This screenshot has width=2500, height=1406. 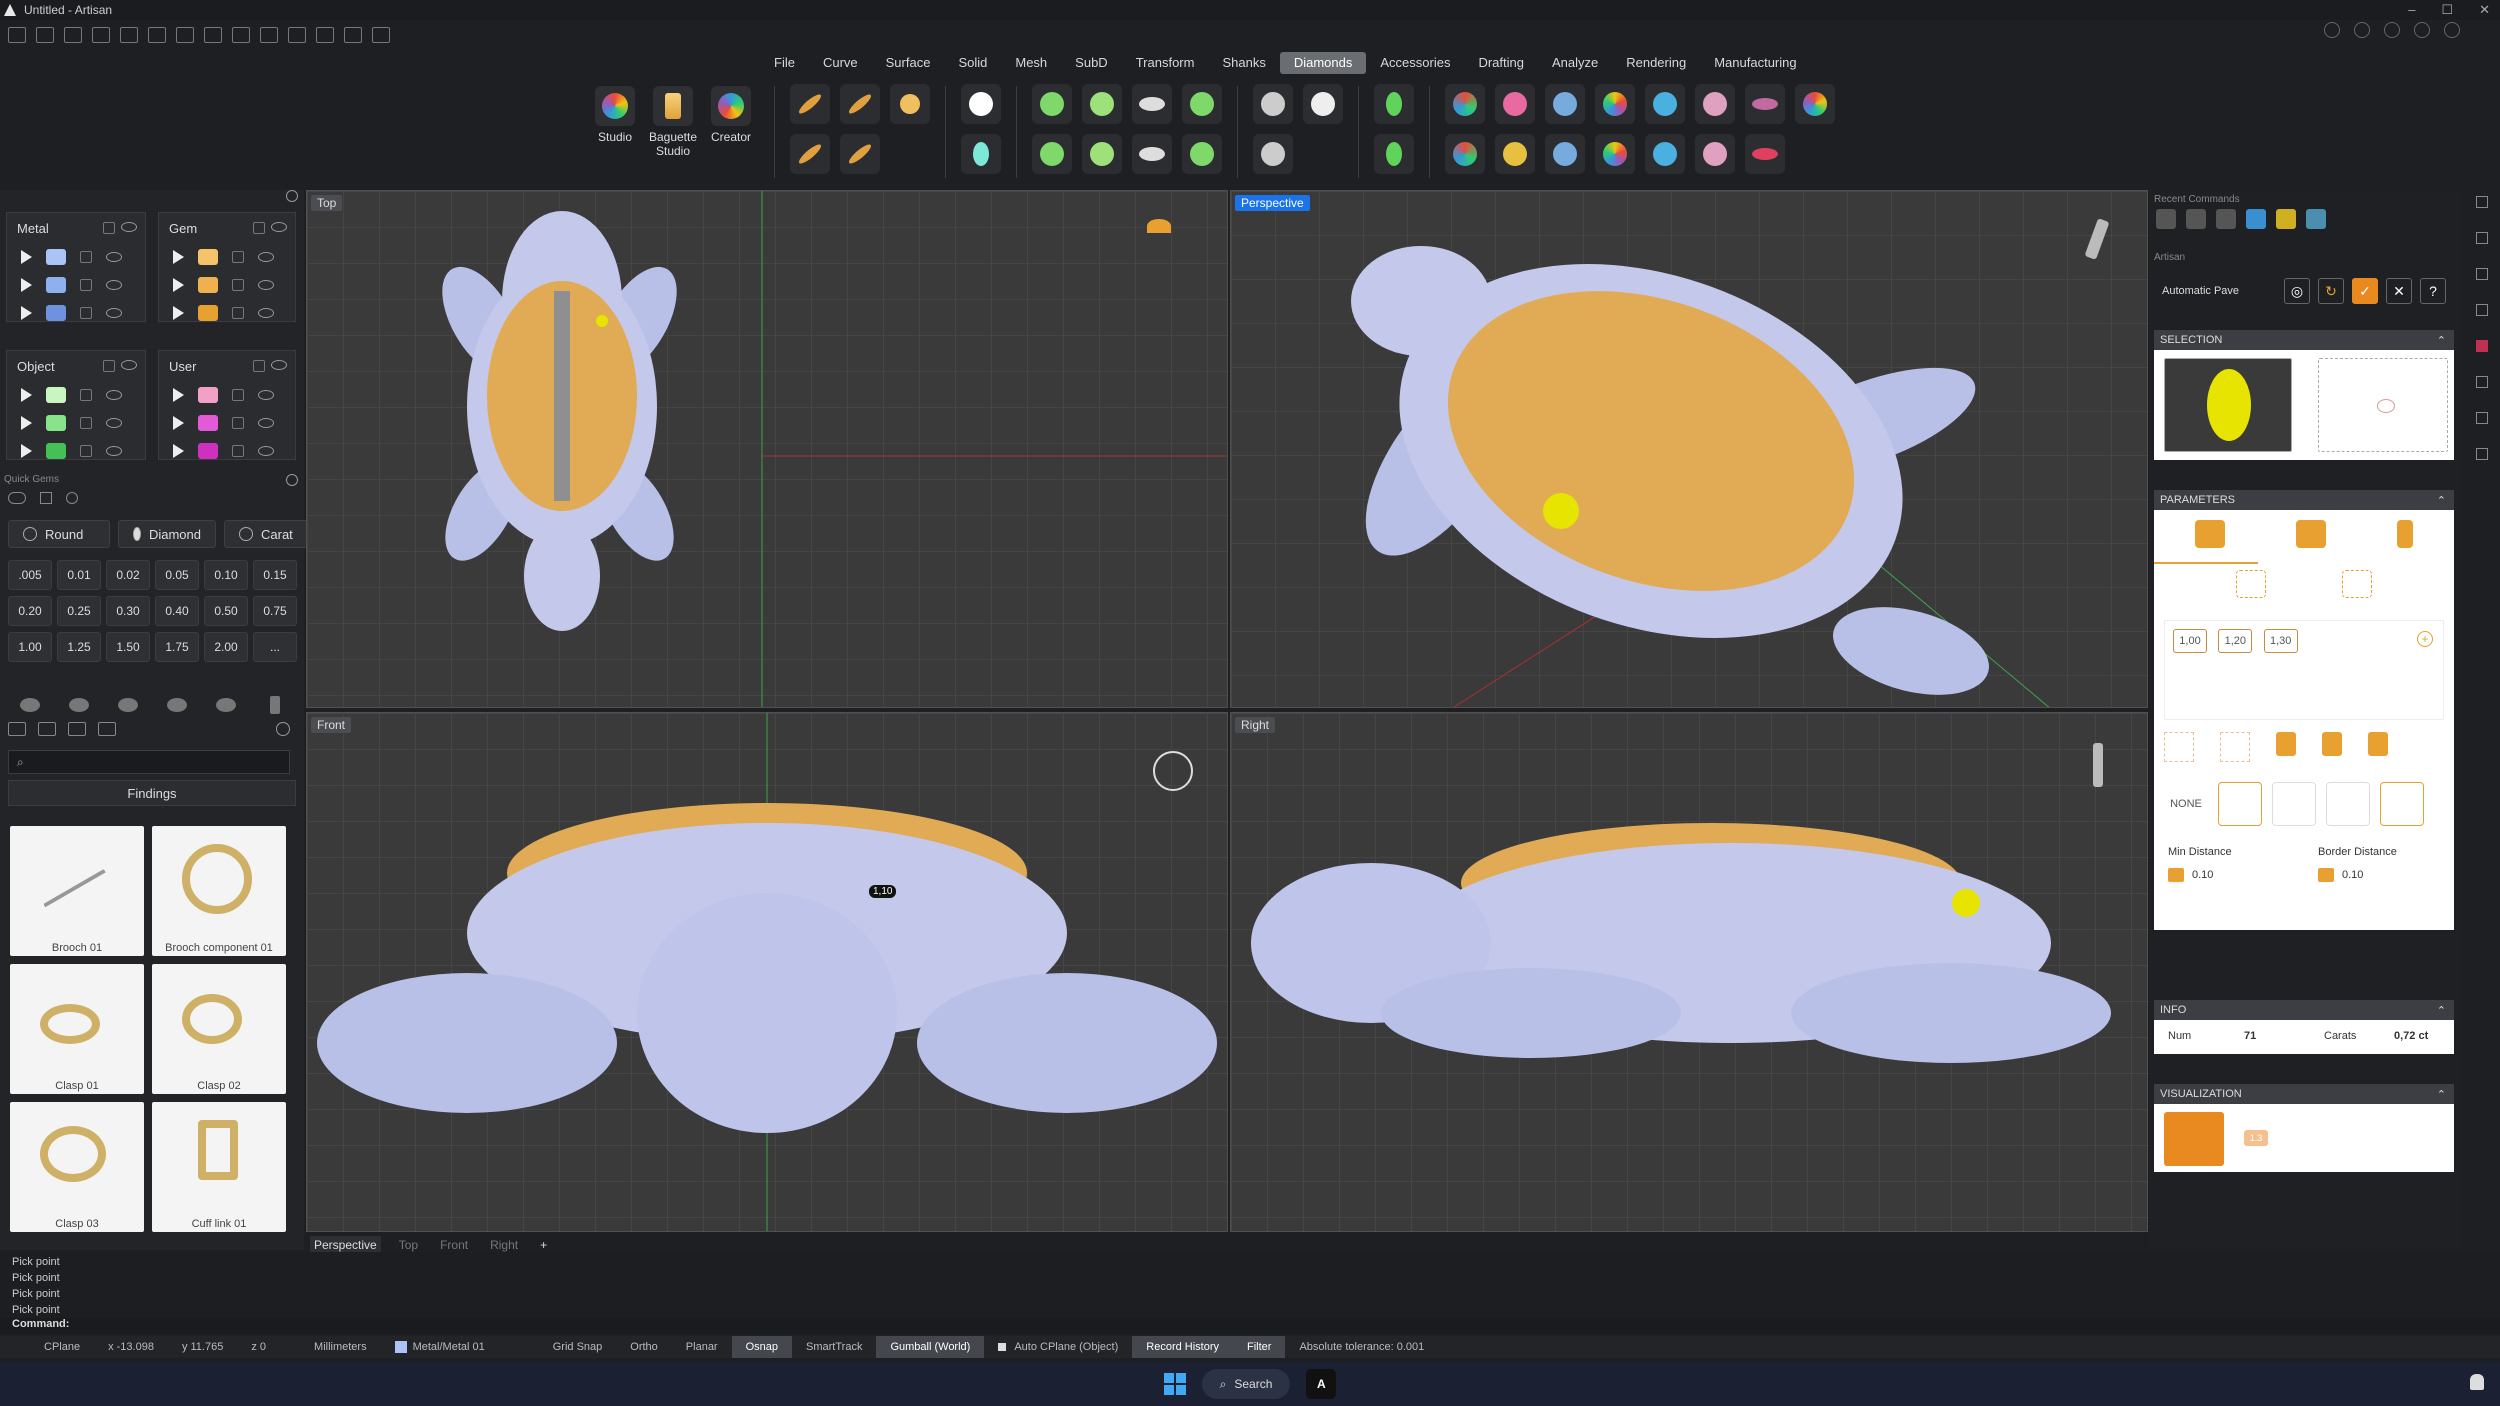 I want to click on top-viewport-label: Top, so click(x=327, y=203).